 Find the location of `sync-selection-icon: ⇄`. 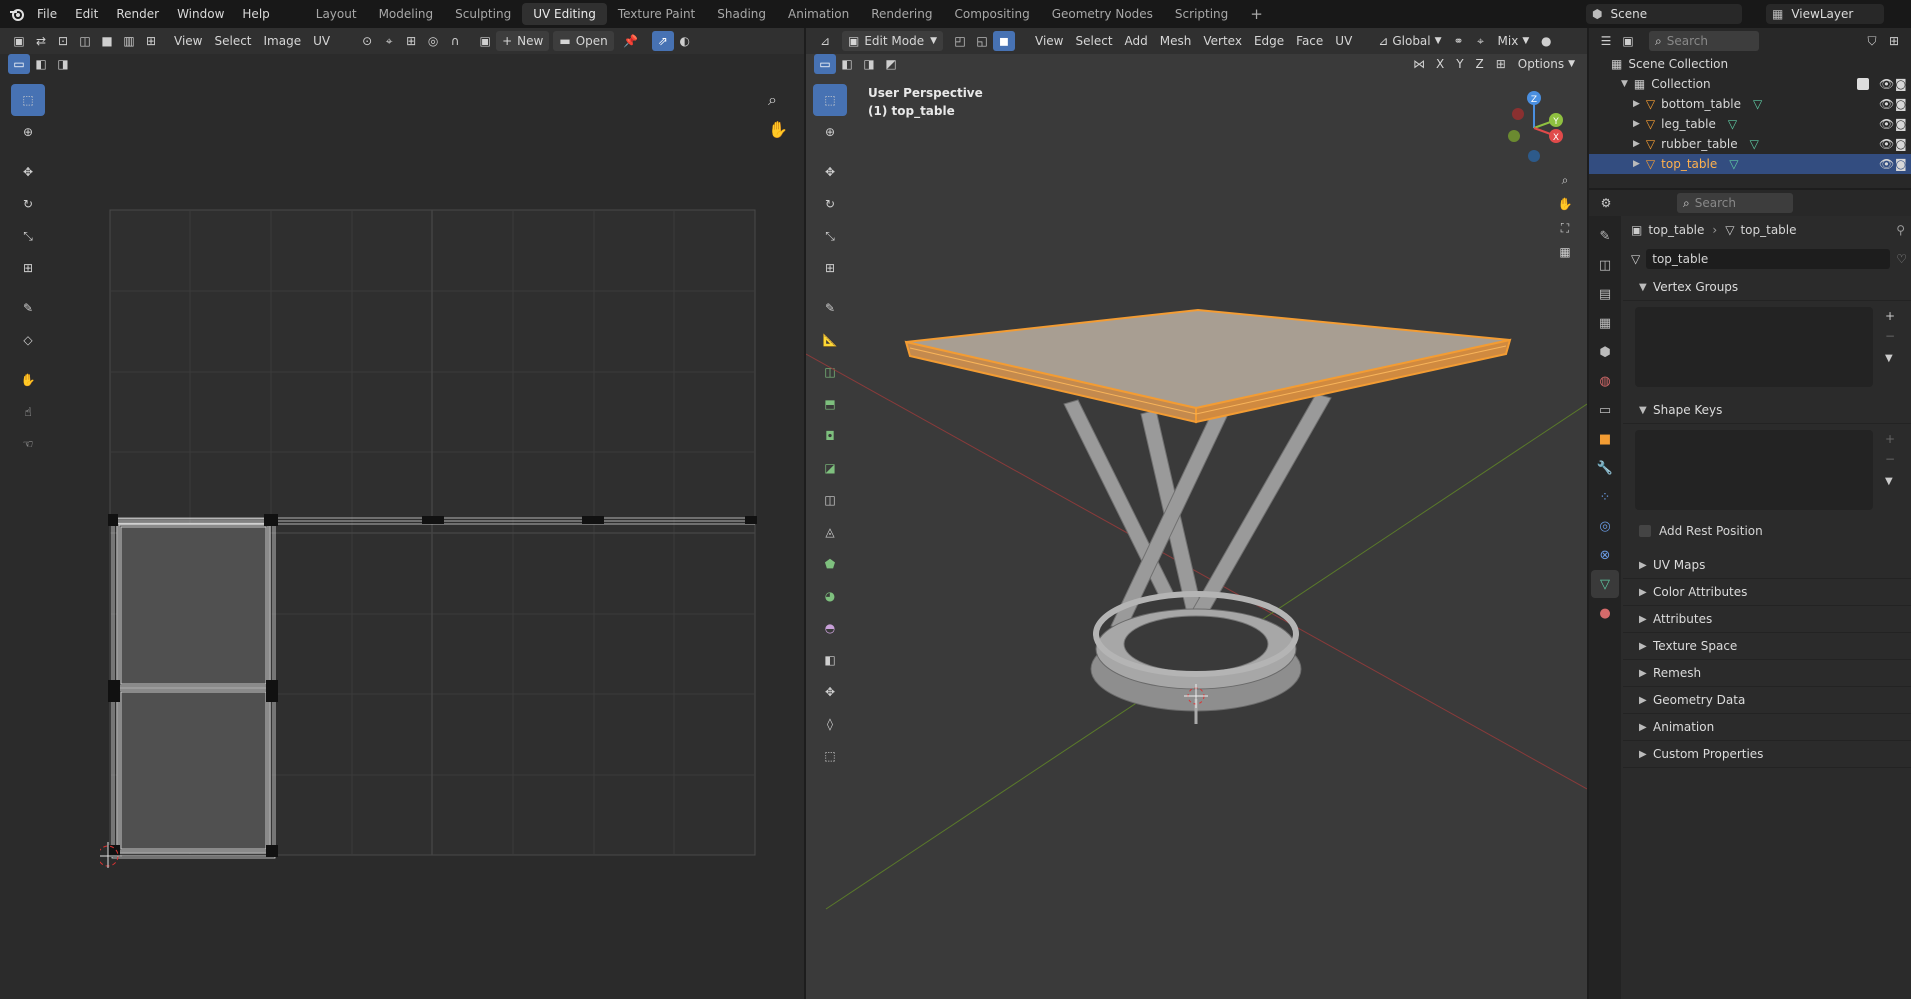

sync-selection-icon: ⇄ is located at coordinates (41, 41).